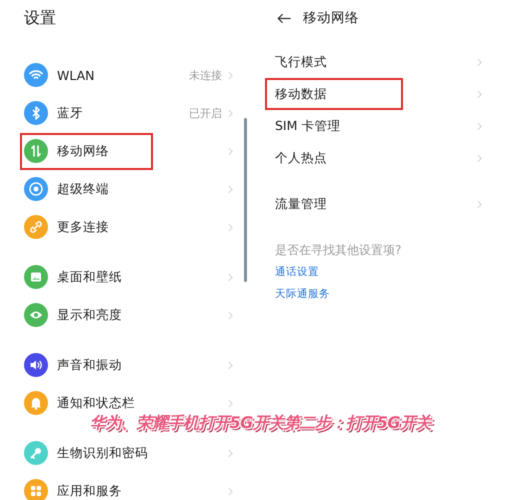  What do you see at coordinates (127, 227) in the screenshot?
I see `settings-item: 更多连接` at bounding box center [127, 227].